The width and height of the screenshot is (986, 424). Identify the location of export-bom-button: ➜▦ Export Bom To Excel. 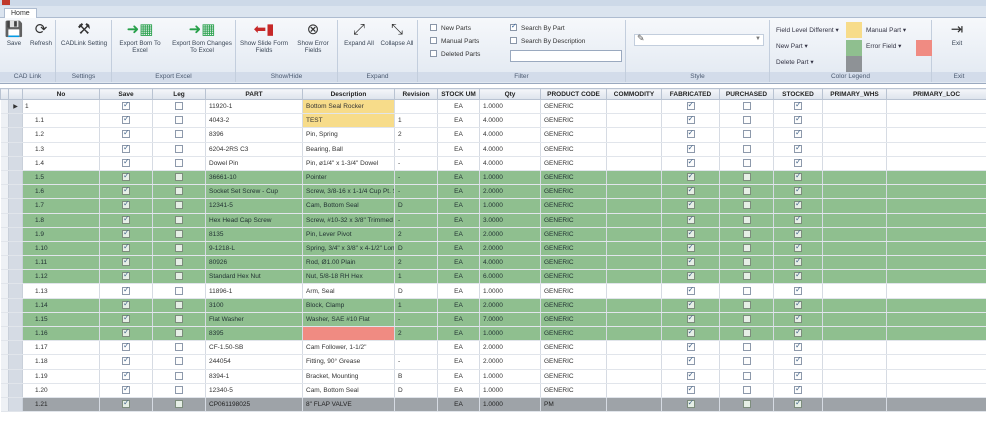
(140, 38).